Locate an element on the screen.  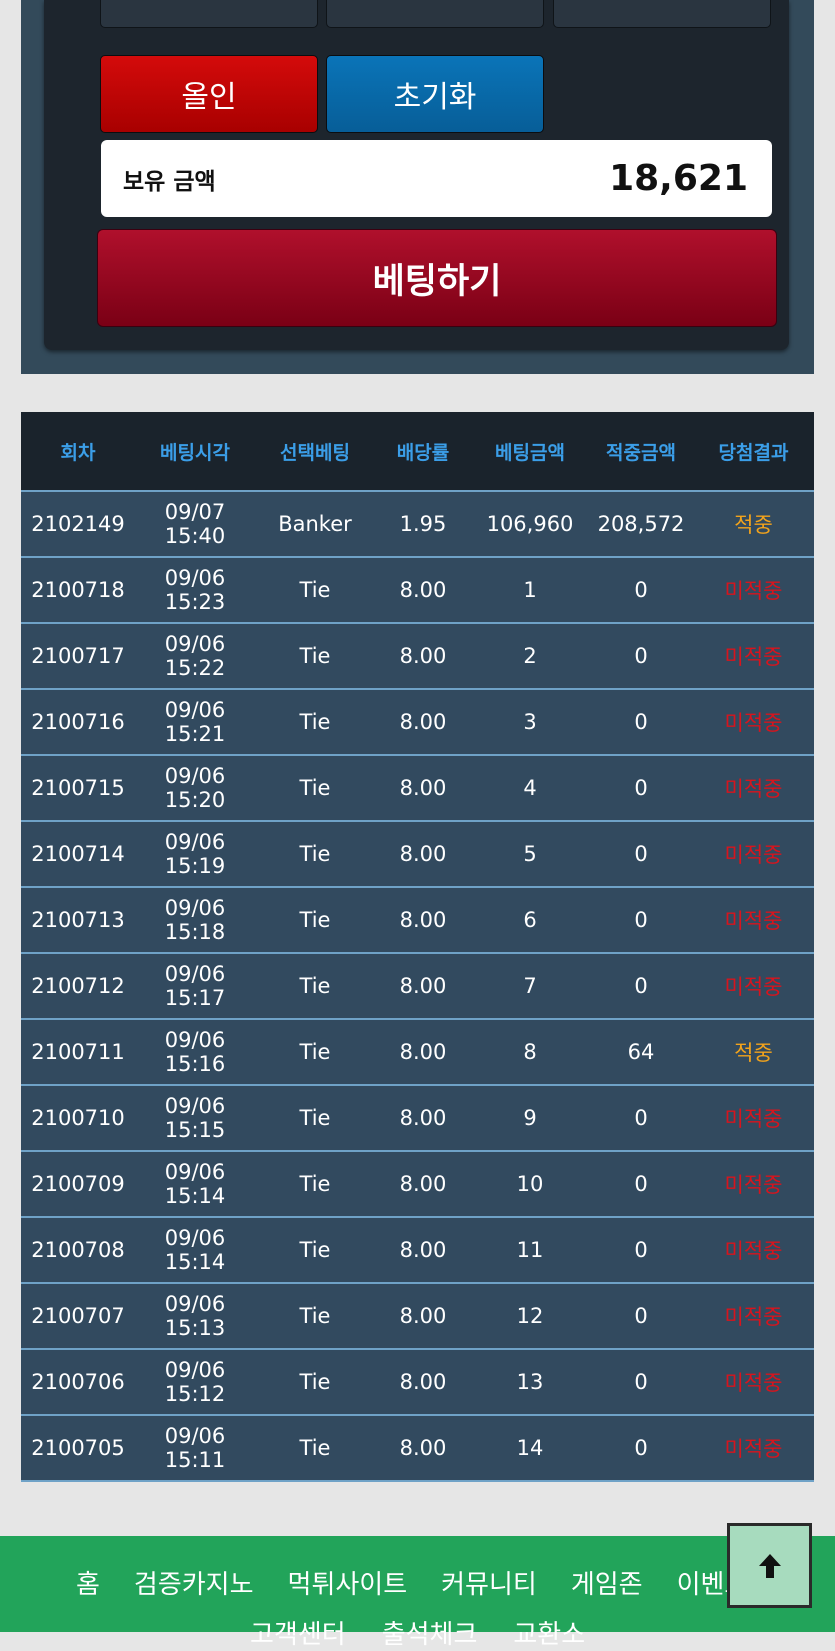
scroll-to-top-button is located at coordinates (769, 1565).